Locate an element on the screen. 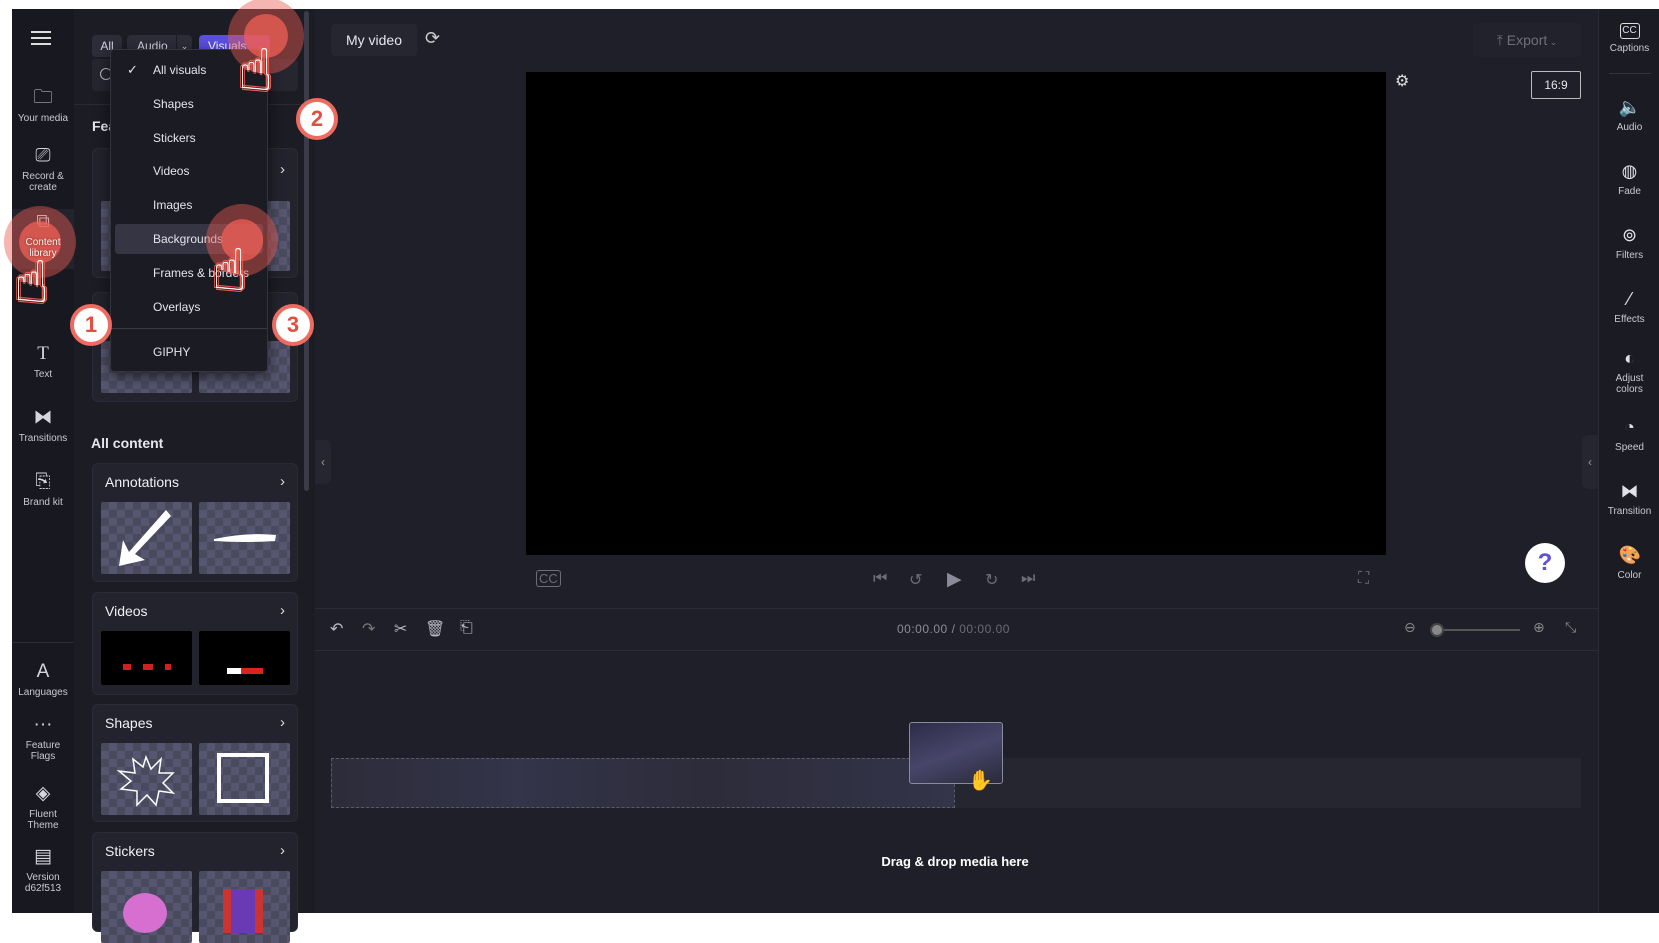 The width and height of the screenshot is (1659, 943). rbar-adjust-colors: ◐ Adjust colors is located at coordinates (1629, 371).